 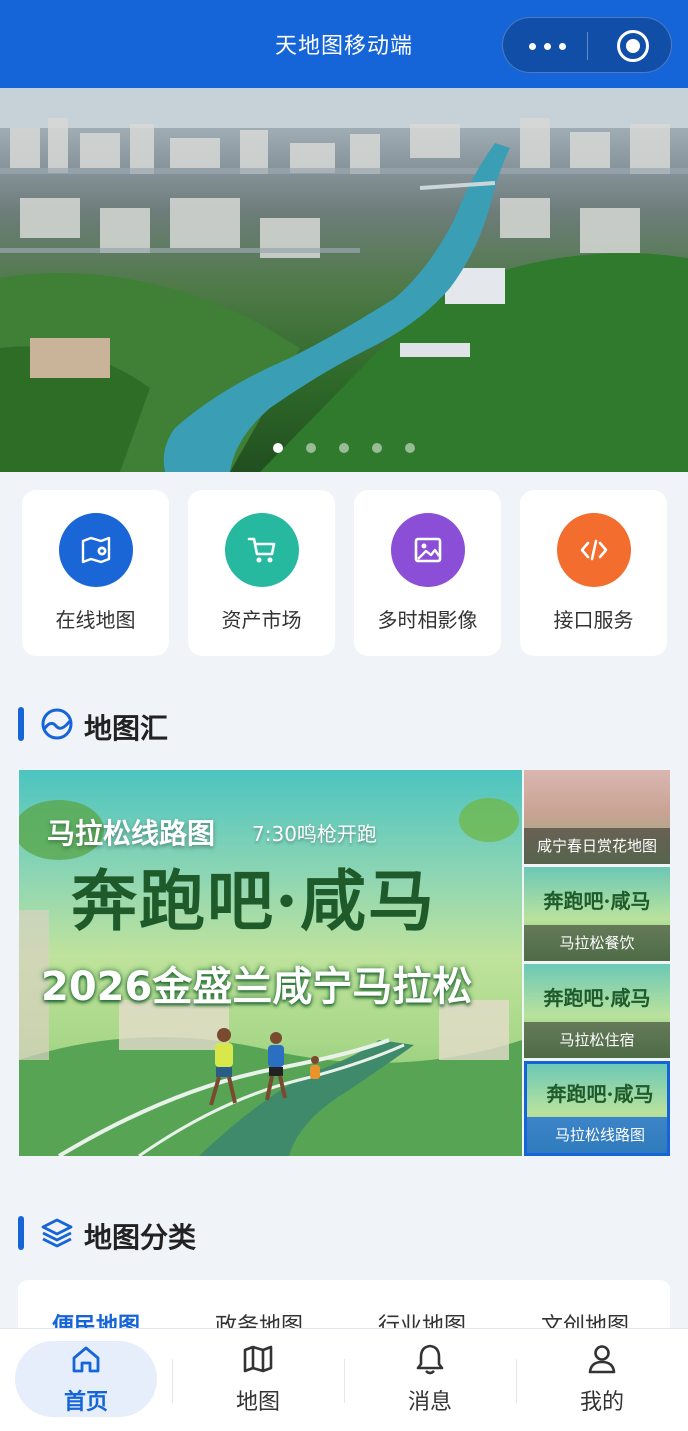 What do you see at coordinates (597, 1108) in the screenshot?
I see `map-thumbnail-selected: 奔跑吧·咸马 马拉松线路图` at bounding box center [597, 1108].